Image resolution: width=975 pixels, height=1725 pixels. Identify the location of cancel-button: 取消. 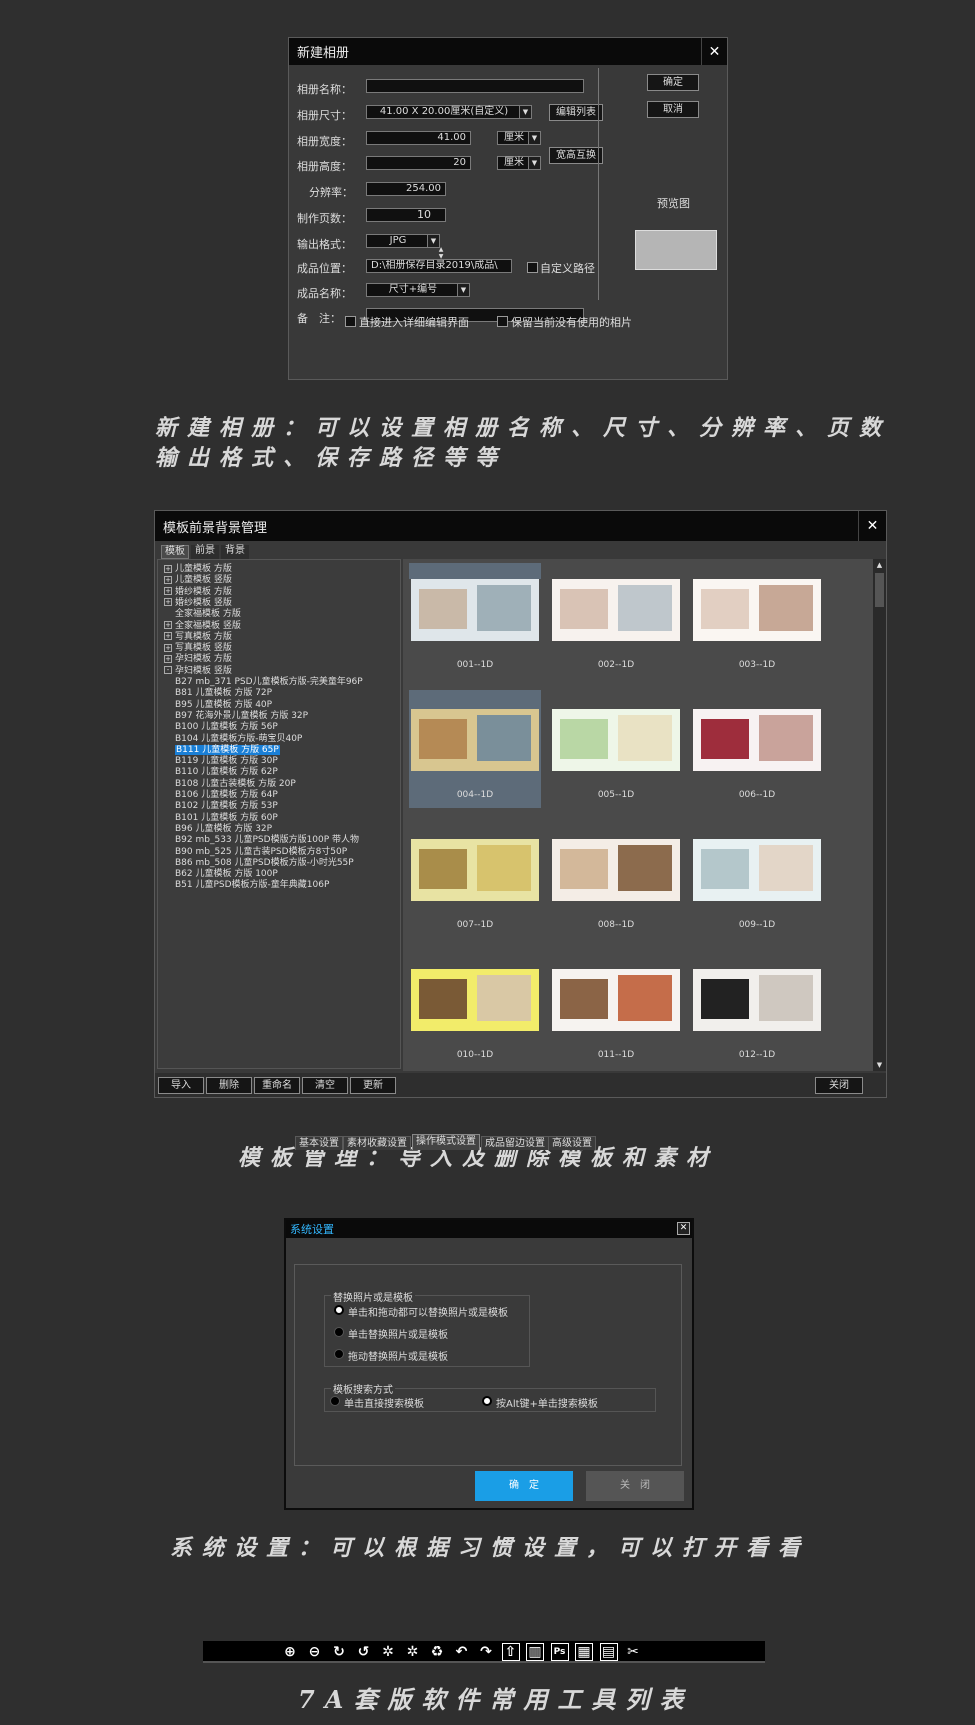
(673, 109).